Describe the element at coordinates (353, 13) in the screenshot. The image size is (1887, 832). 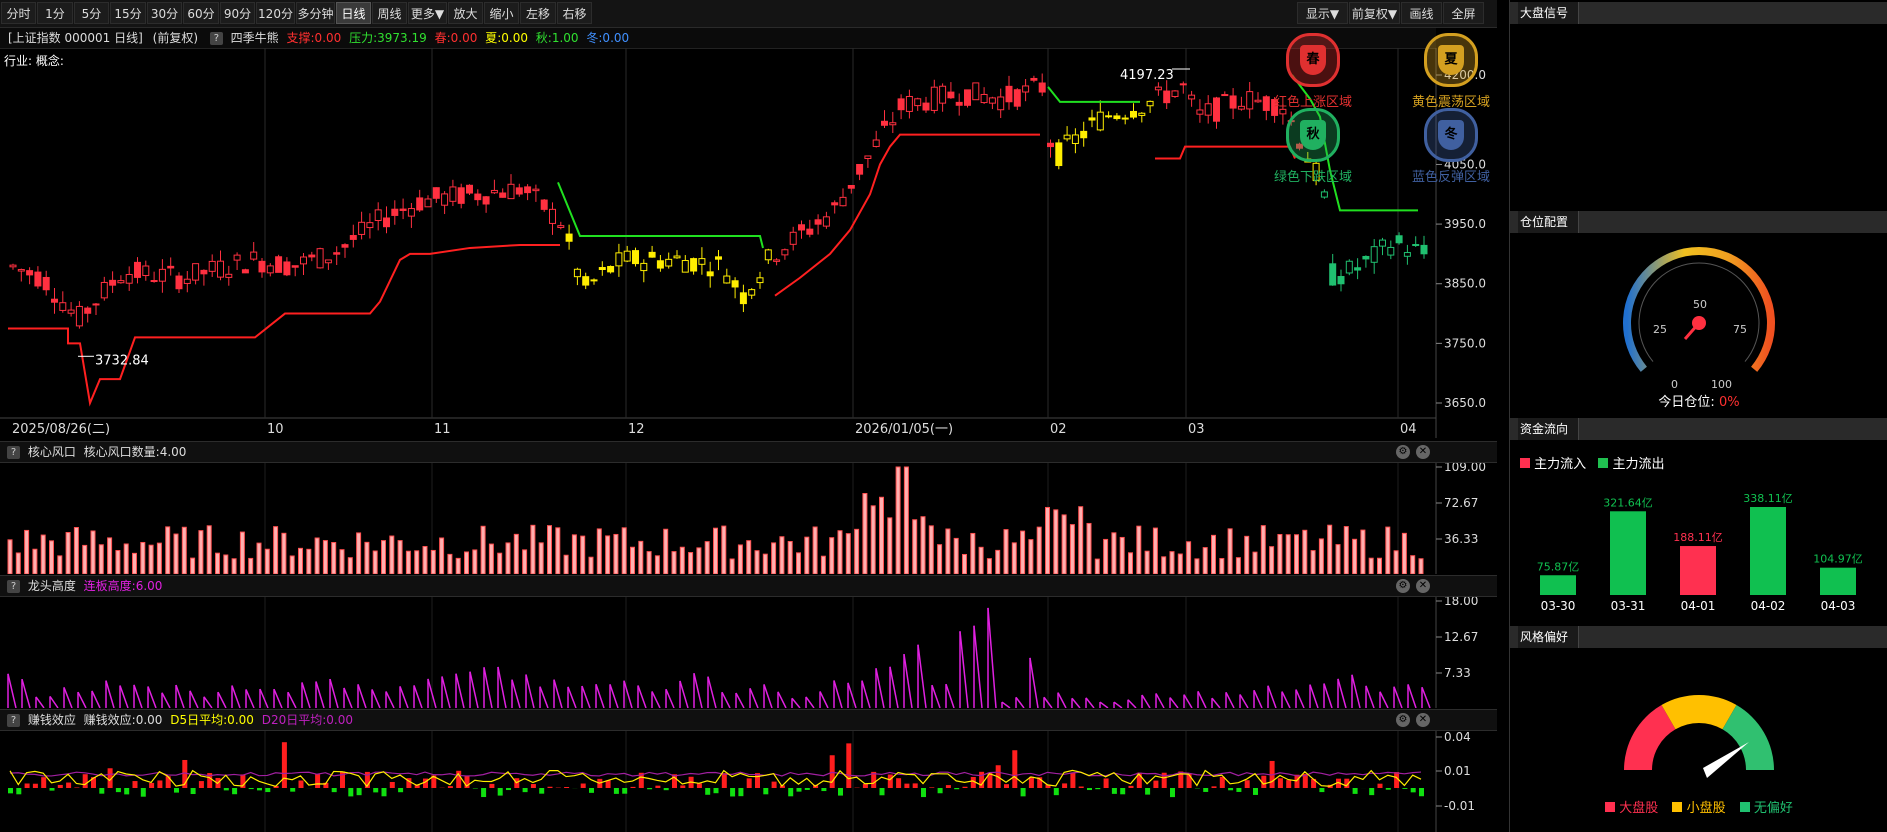
I see `toolbar-btn-9: 日线` at that location.